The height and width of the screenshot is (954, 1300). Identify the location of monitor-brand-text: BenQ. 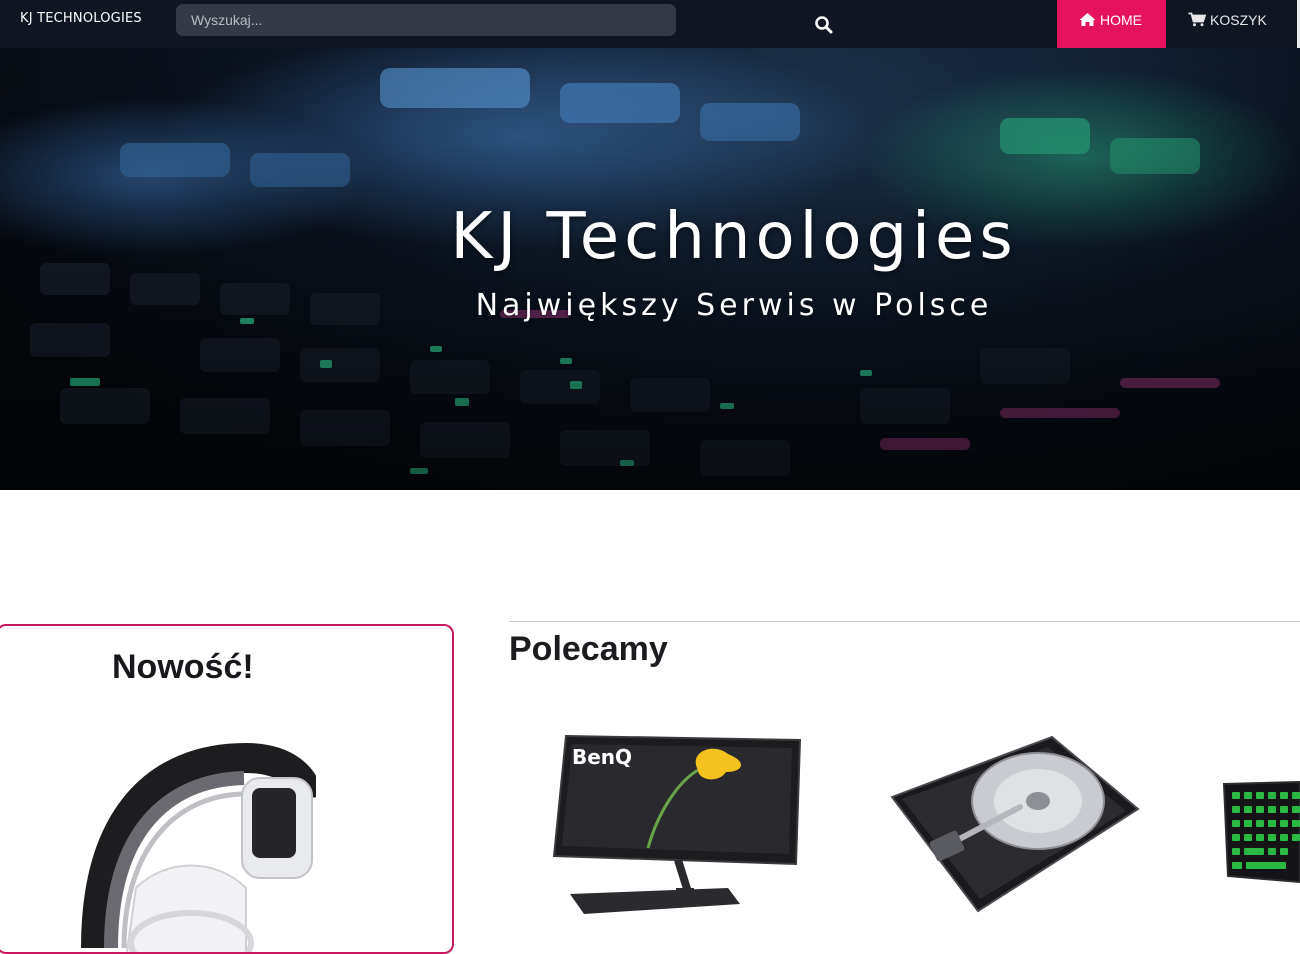
(602, 757).